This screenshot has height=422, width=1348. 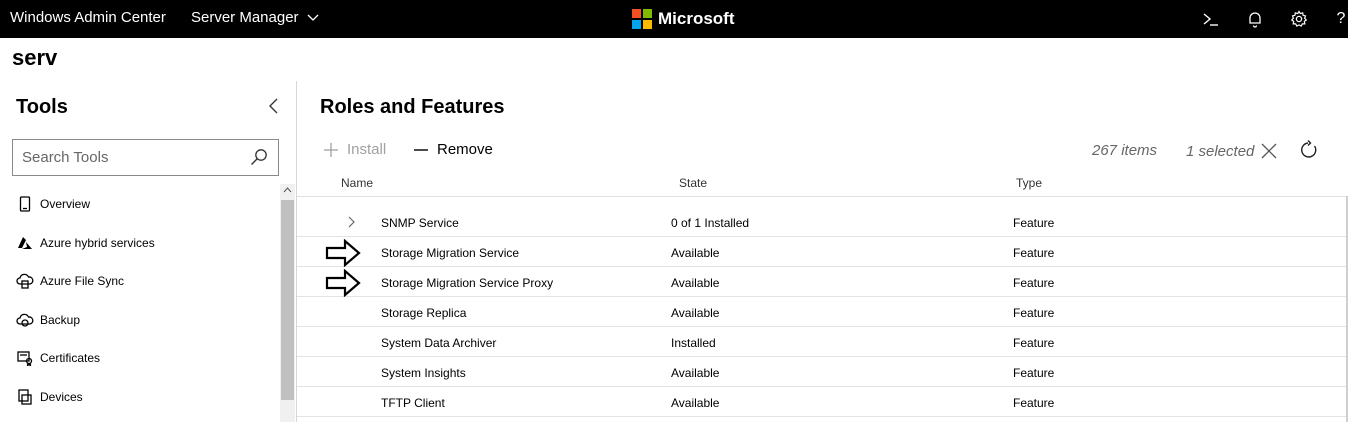 I want to click on row-state: Installed, so click(x=693, y=343).